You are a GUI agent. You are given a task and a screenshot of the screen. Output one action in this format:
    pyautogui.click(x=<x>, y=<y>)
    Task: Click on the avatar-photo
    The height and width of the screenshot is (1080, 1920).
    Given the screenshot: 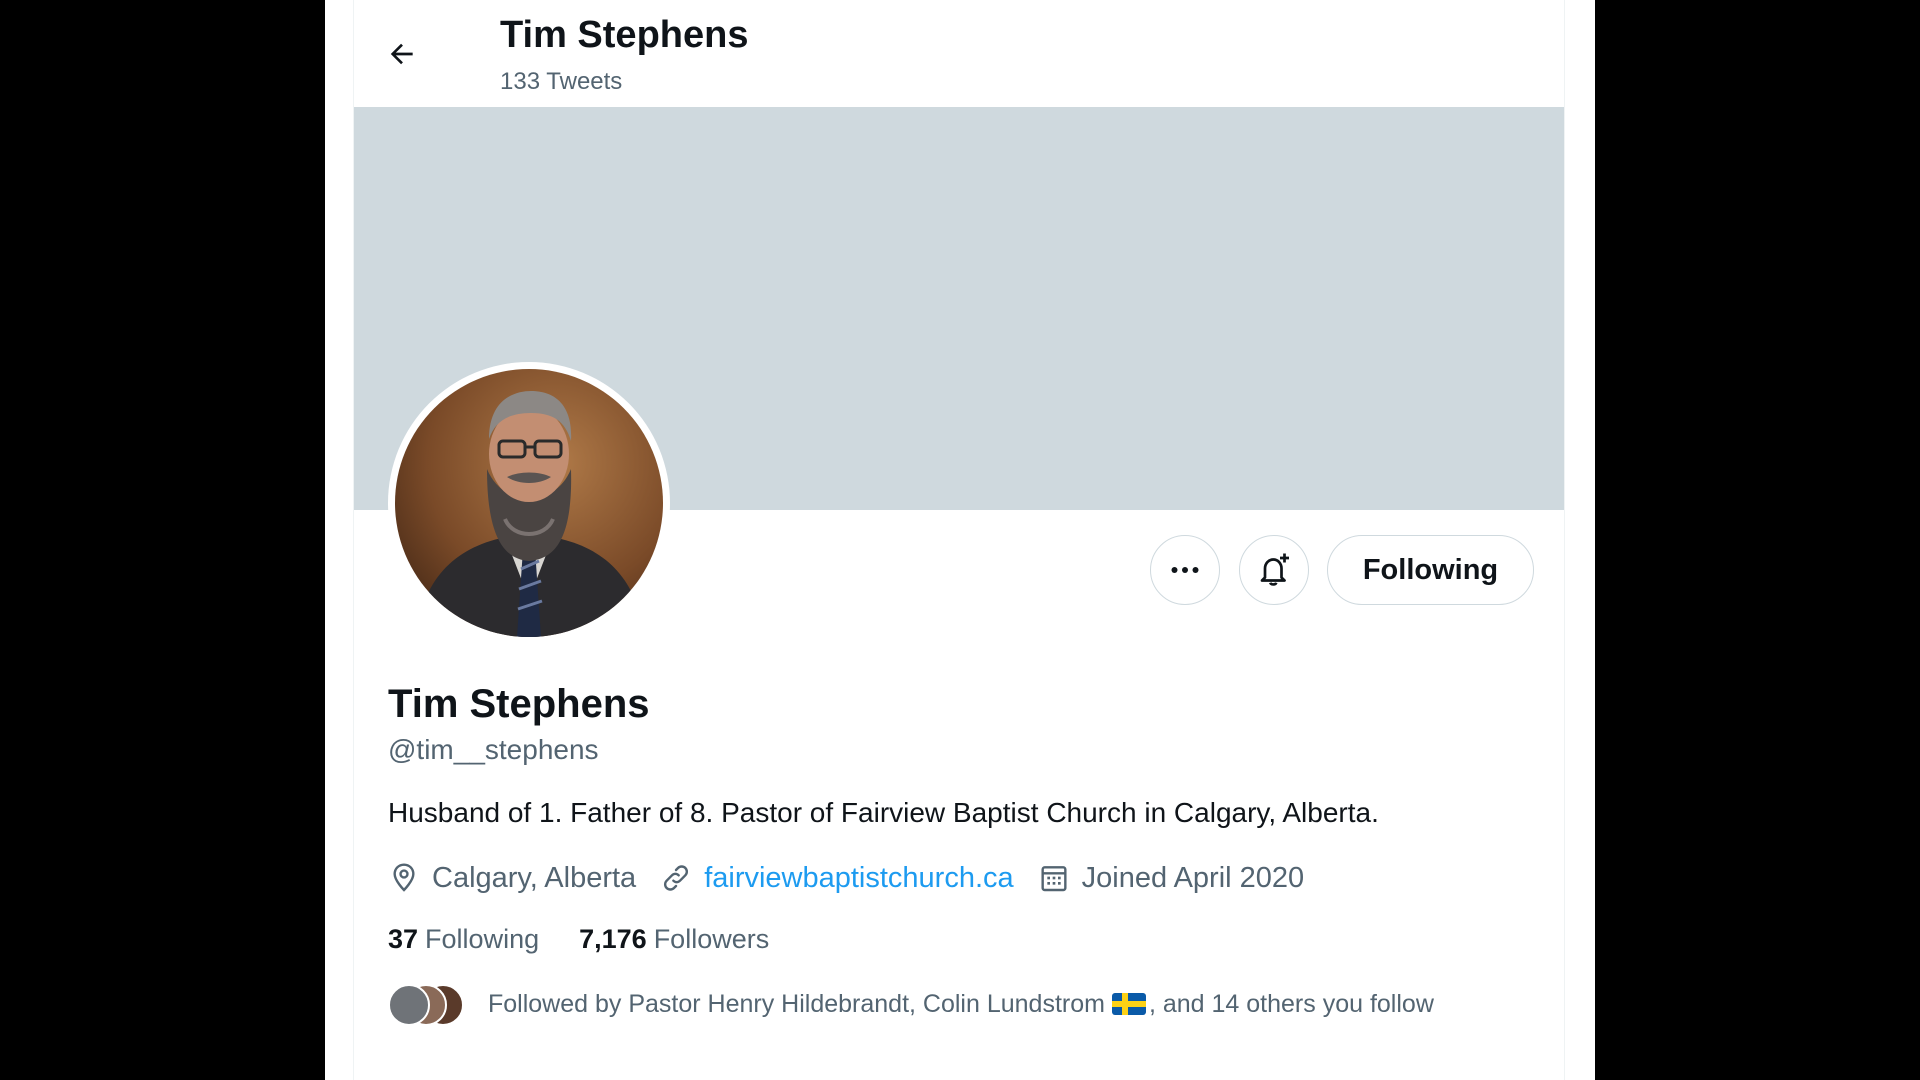 What is the action you would take?
    pyautogui.click(x=529, y=503)
    